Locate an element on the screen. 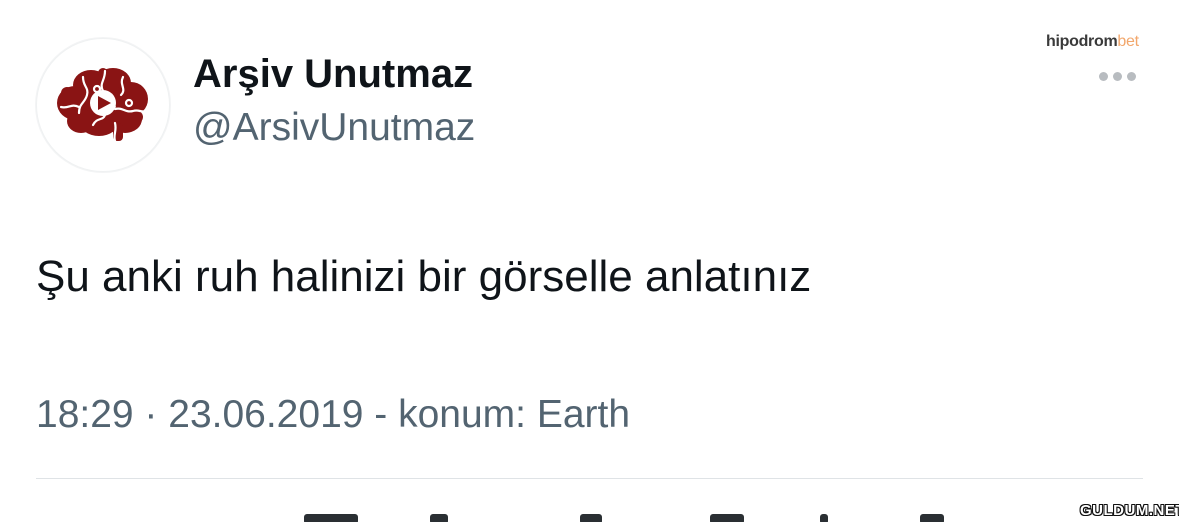  brand-watermark: hipodrombet is located at coordinates (1092, 42).